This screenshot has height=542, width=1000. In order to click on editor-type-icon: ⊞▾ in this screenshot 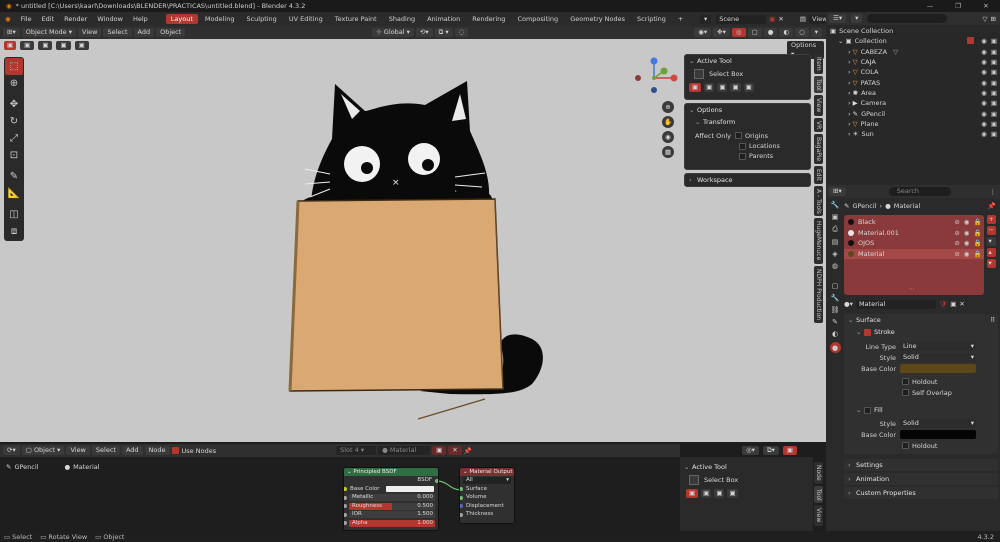, I will do `click(11, 32)`.